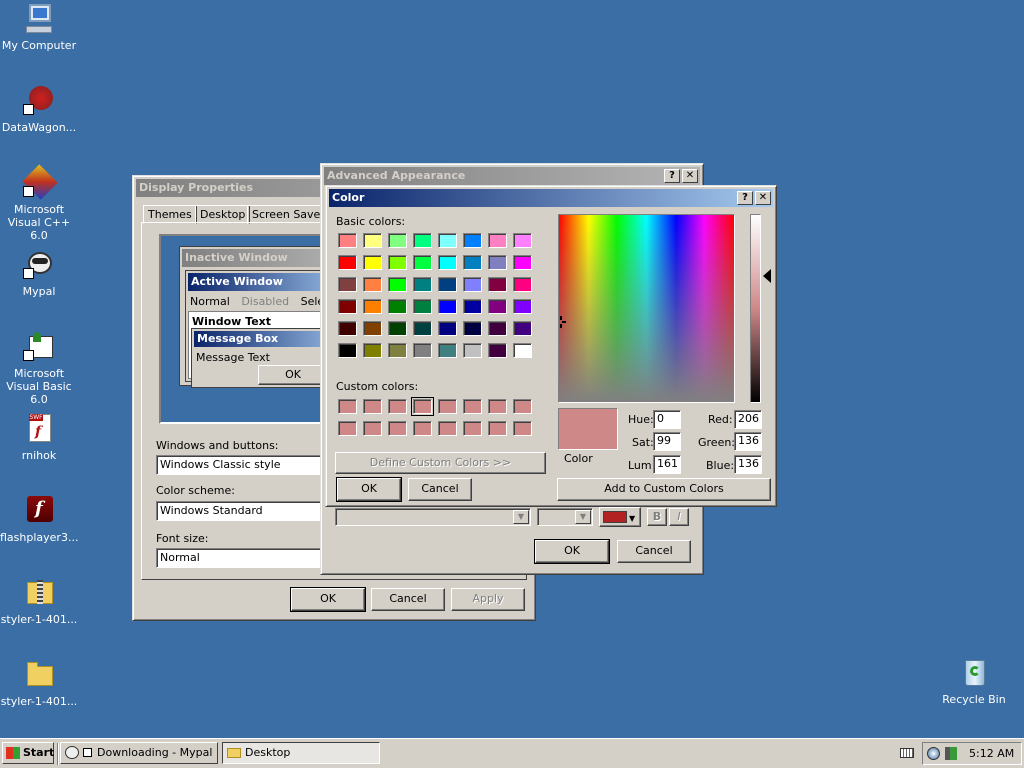  Describe the element at coordinates (951, 753) in the screenshot. I see `volume-icon` at that location.